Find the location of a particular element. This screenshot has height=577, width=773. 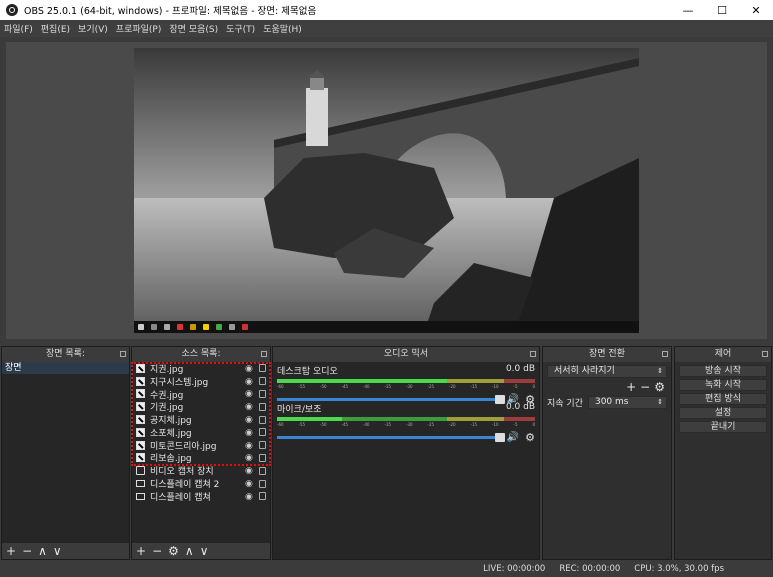

scenes-title-label: 장면 목록: is located at coordinates (65, 354).